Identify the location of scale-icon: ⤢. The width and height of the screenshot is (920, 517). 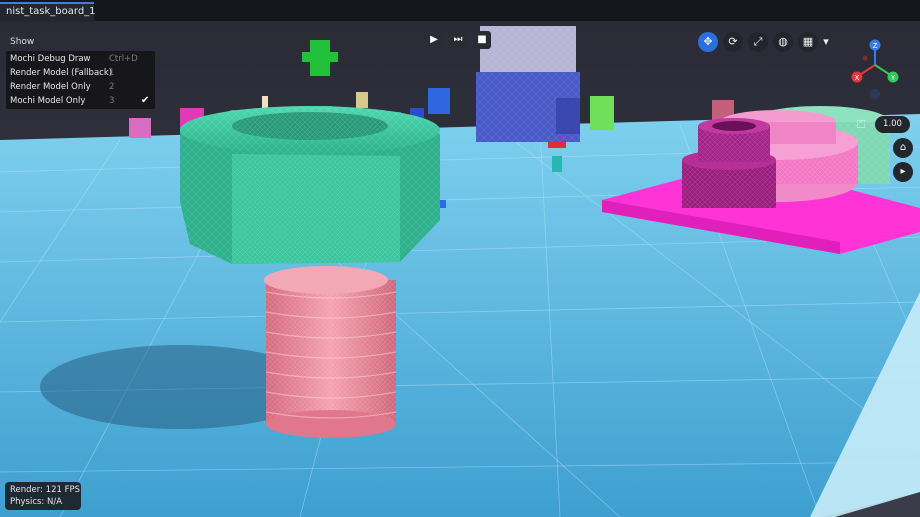
(758, 41).